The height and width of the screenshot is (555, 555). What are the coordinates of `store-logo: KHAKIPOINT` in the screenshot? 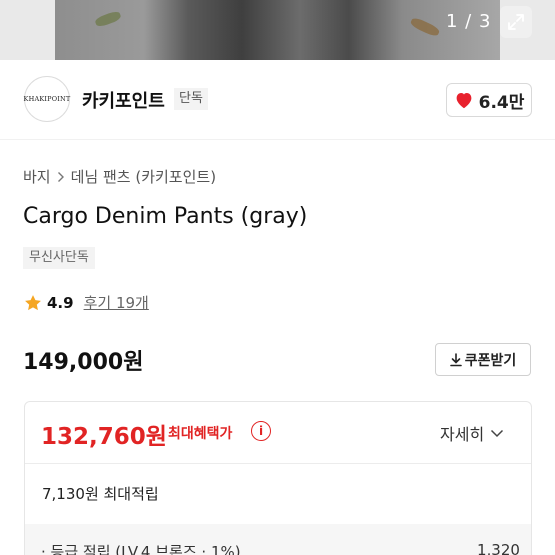 It's located at (47, 99).